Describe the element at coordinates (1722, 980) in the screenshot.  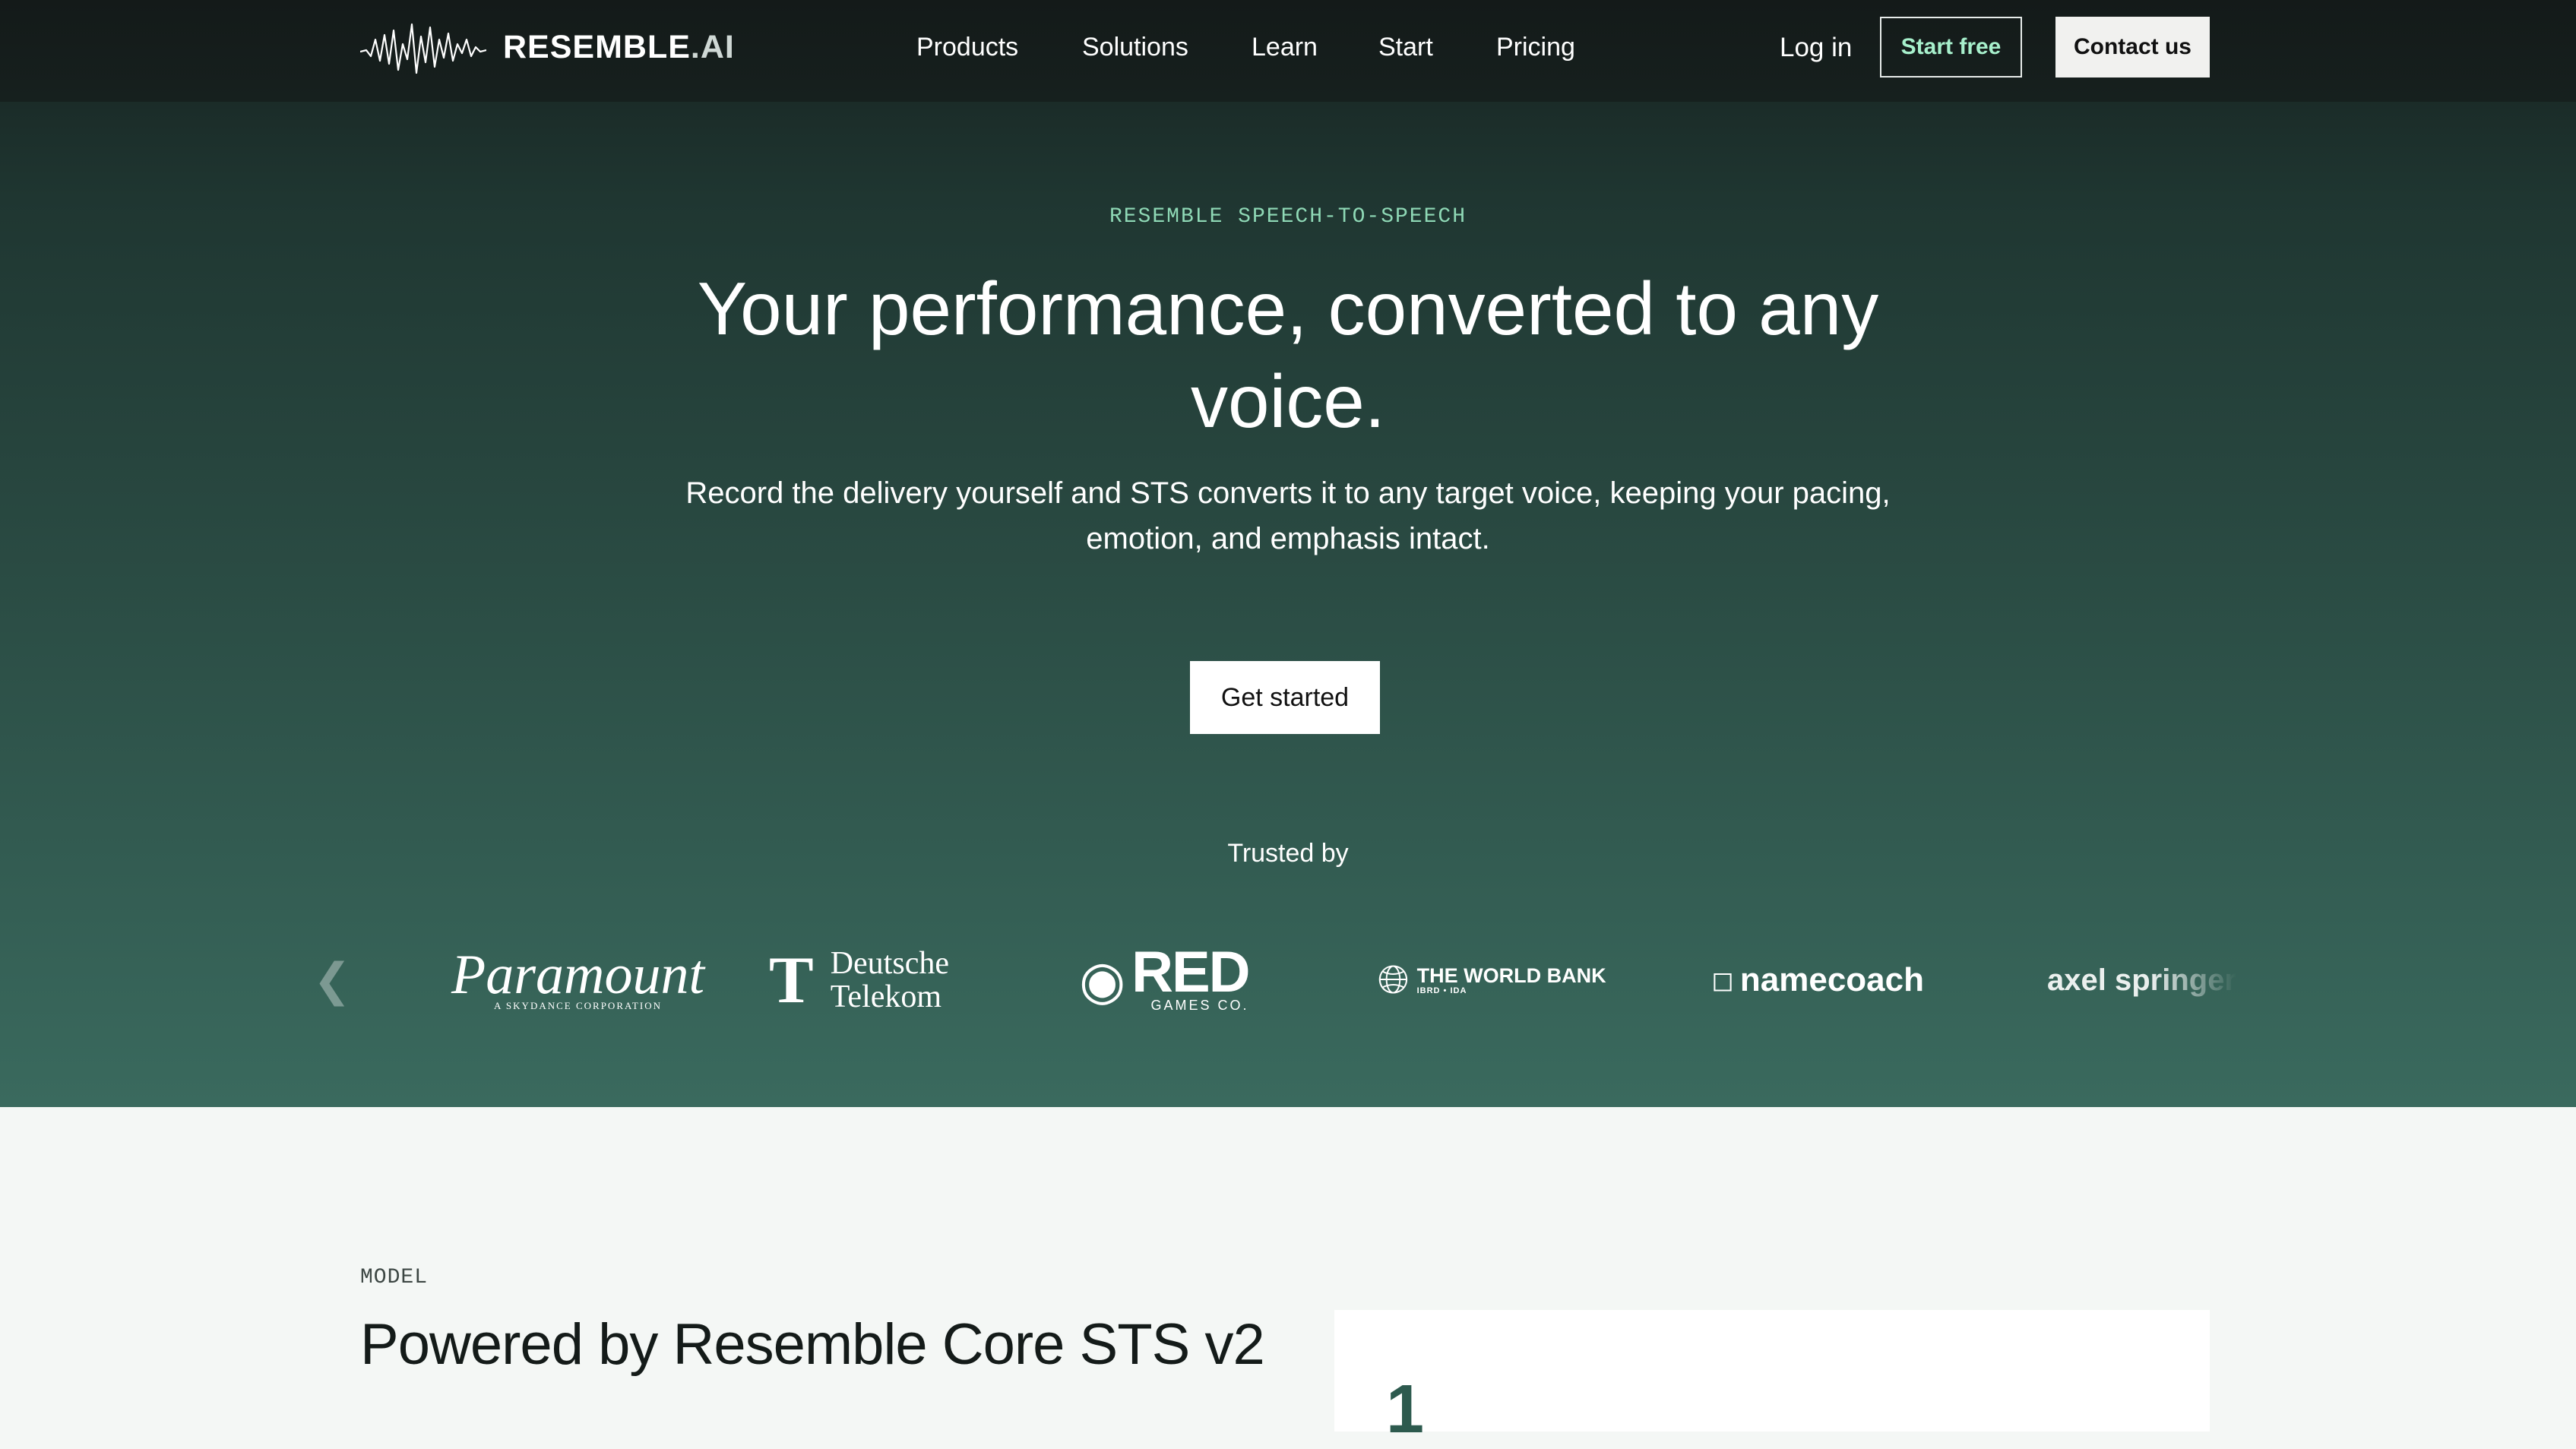
I see `speech-bubble-icon: ◻` at that location.